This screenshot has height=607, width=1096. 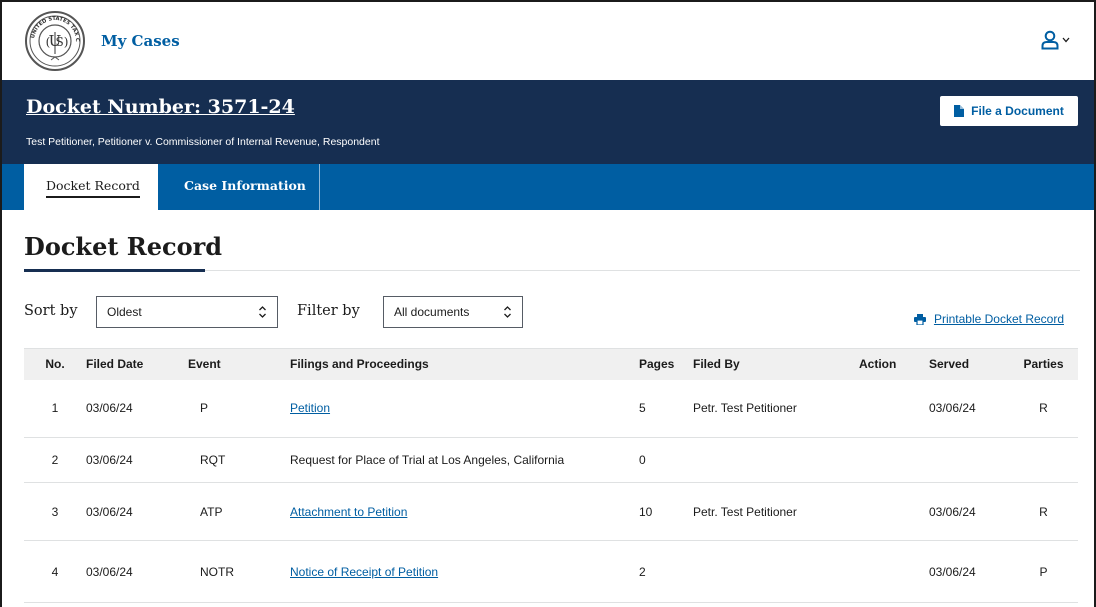 What do you see at coordinates (464, 511) in the screenshot?
I see `cell-filing: Attachment to Petition` at bounding box center [464, 511].